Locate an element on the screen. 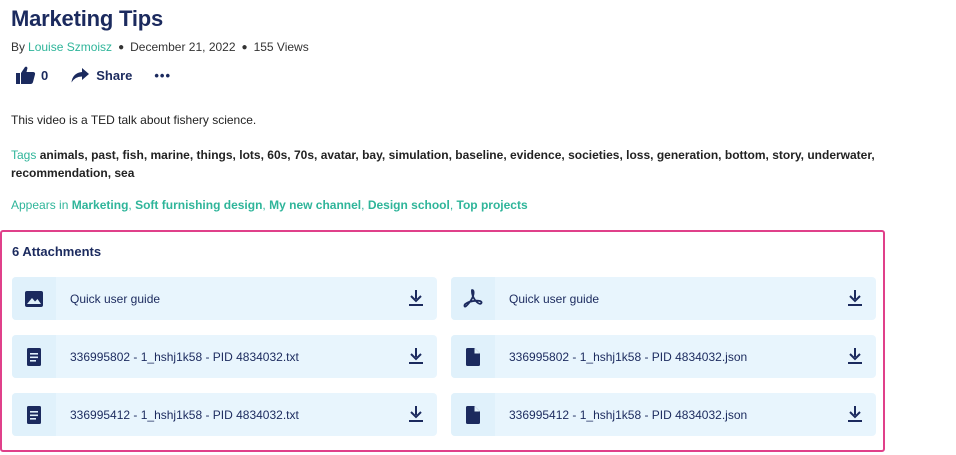  attachments-title: 6 Attachments is located at coordinates (57, 251).